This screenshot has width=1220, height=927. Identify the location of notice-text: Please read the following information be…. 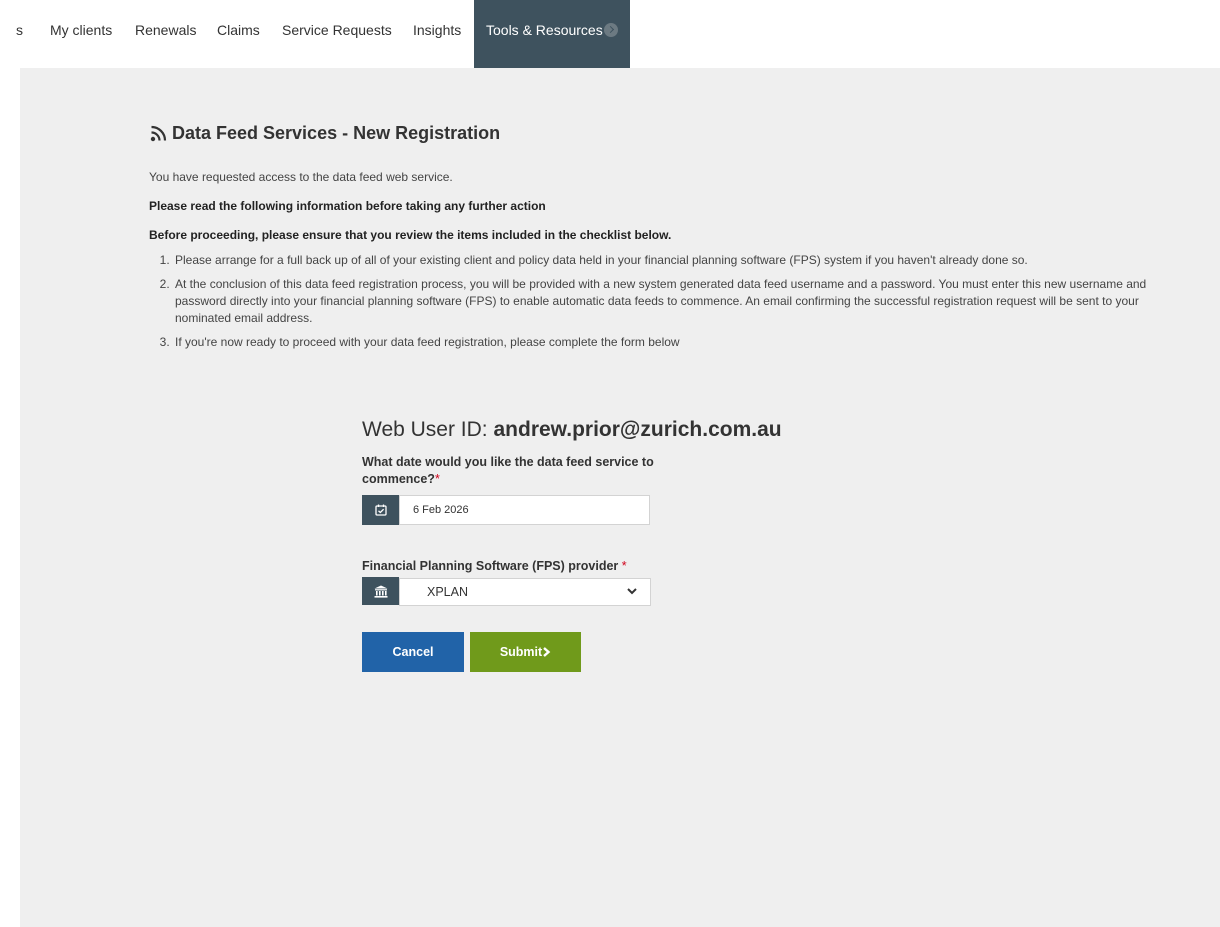
(347, 206).